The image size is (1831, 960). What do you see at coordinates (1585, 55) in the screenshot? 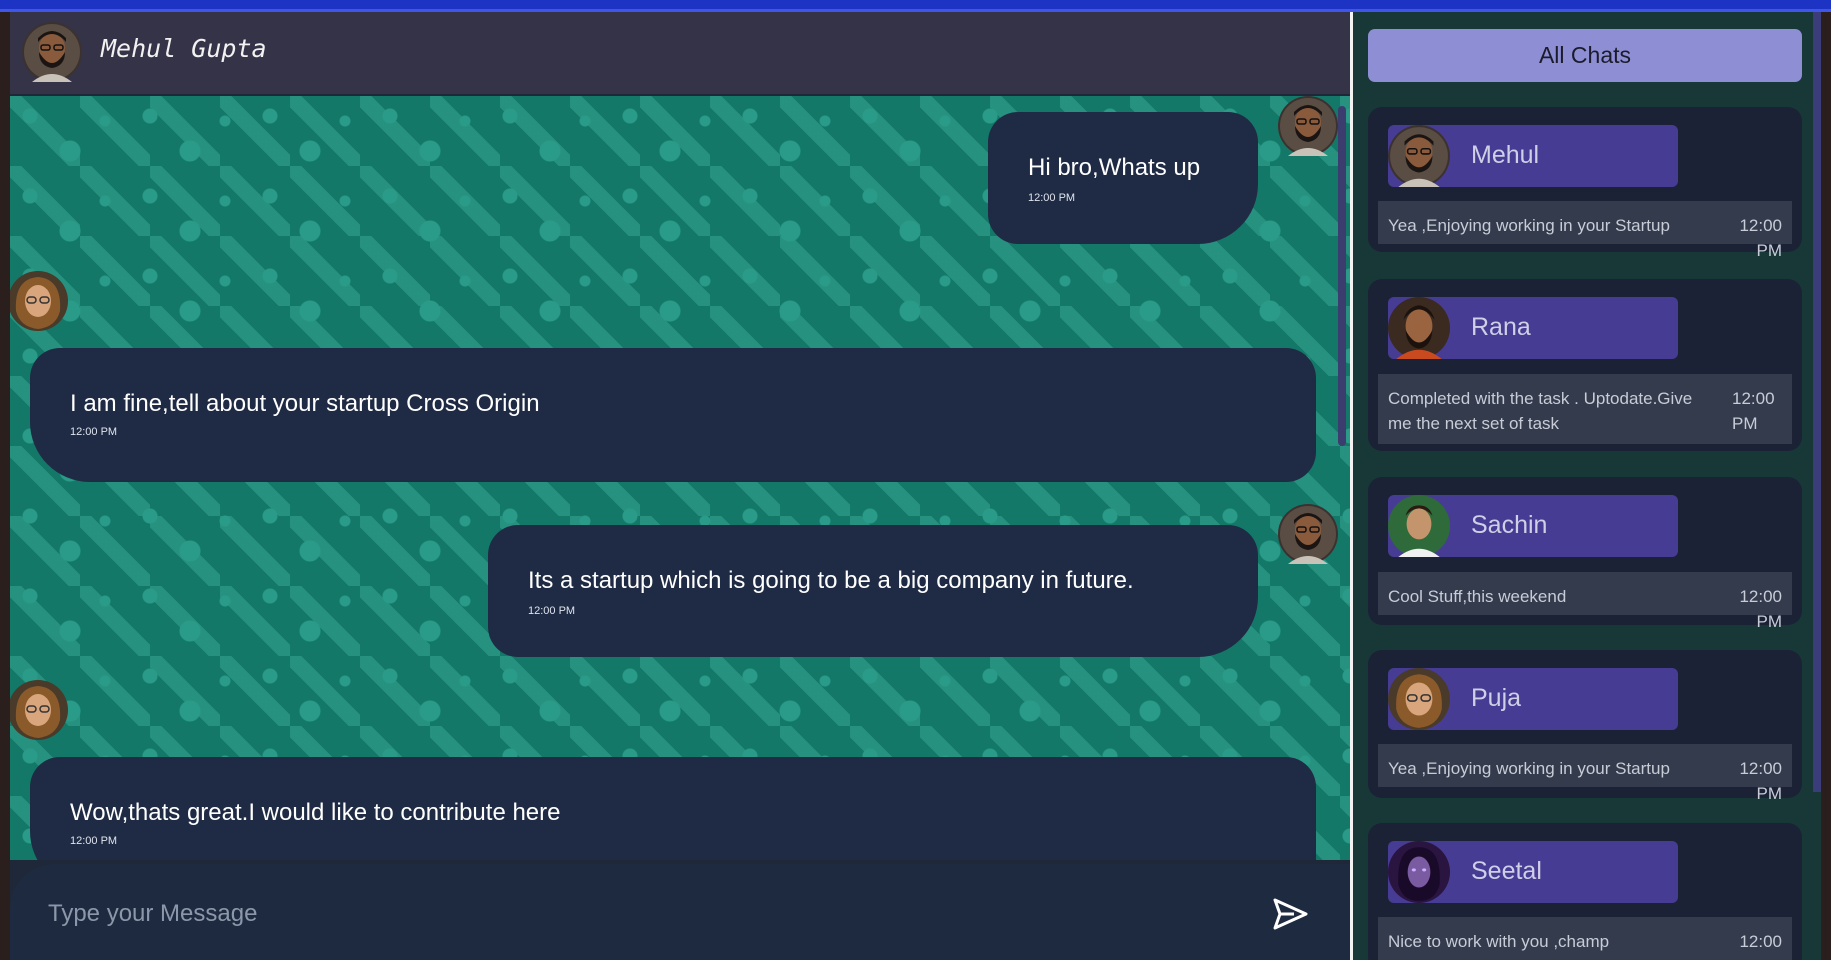
I see `all-chats-button: All Chats` at bounding box center [1585, 55].